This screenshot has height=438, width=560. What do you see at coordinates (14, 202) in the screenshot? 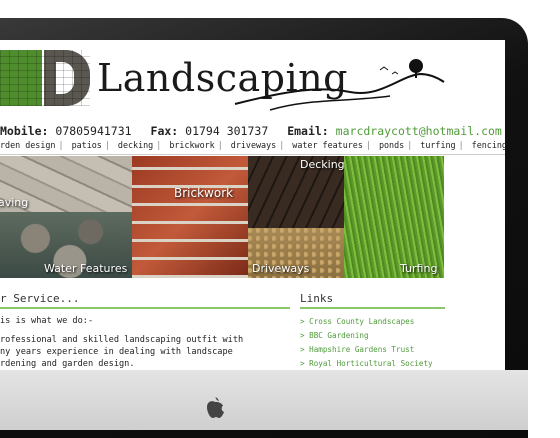
I see `tile-paving-label: aving` at bounding box center [14, 202].